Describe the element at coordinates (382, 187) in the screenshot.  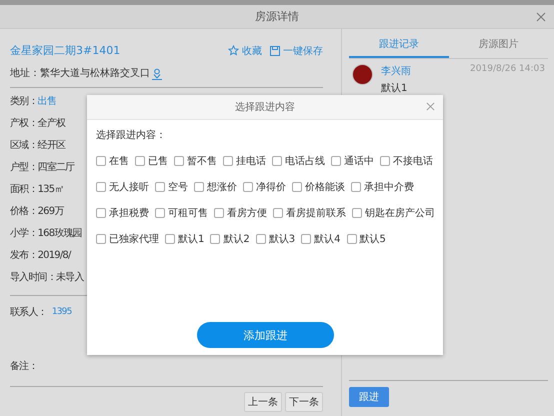
I see `checkbox-option: 承担中介费` at that location.